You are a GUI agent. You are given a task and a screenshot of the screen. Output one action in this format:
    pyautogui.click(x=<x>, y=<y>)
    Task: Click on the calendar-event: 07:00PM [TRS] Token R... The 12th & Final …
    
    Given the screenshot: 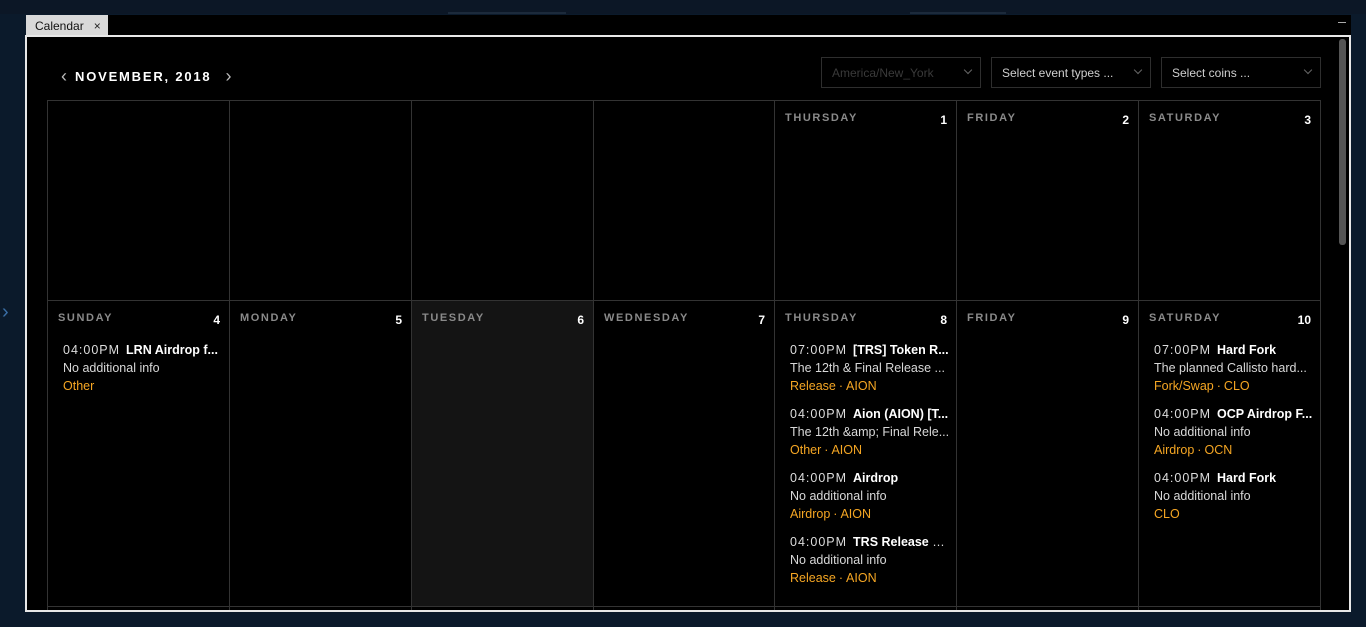 What is the action you would take?
    pyautogui.click(x=870, y=368)
    